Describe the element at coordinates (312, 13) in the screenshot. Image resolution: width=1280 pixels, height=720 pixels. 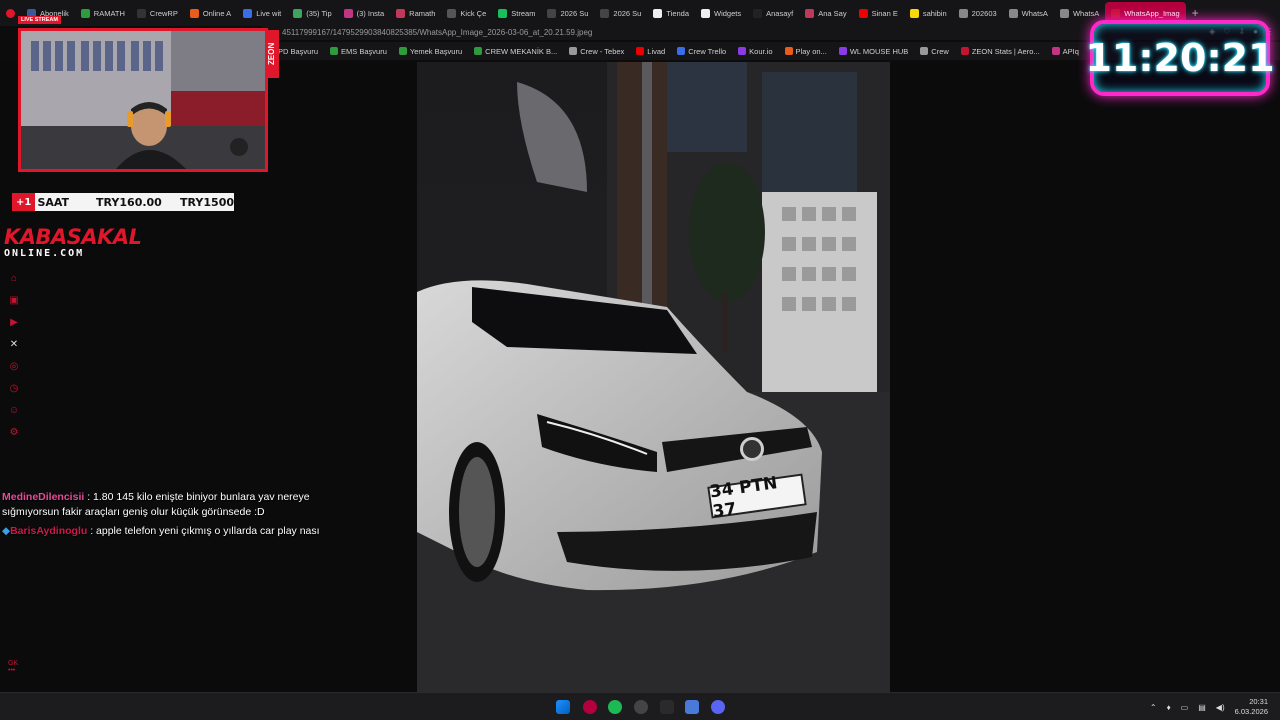
I see `browser-tab: (35) Tip` at that location.